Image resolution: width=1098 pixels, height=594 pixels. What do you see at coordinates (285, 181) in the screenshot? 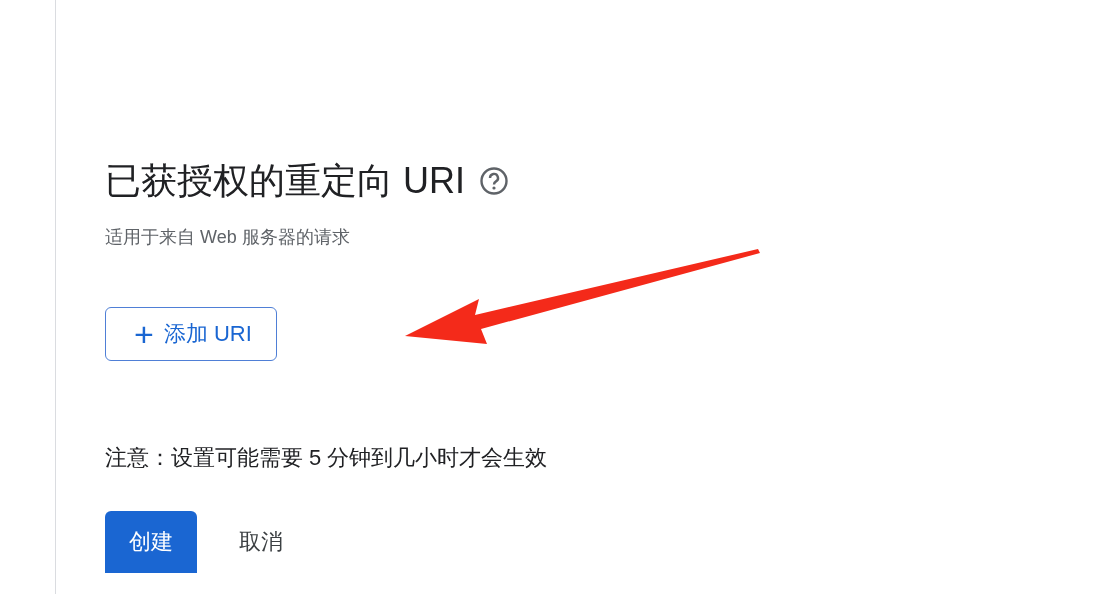
I see `section-title: 已获授权的重定向 URI` at bounding box center [285, 181].